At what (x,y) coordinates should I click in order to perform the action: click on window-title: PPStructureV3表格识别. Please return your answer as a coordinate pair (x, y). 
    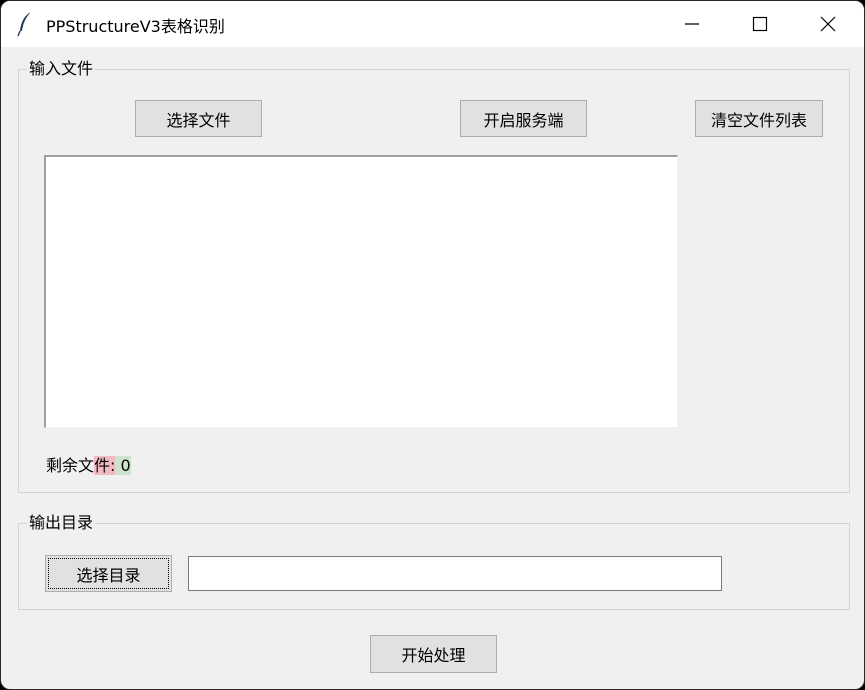
    Looking at the image, I should click on (135, 26).